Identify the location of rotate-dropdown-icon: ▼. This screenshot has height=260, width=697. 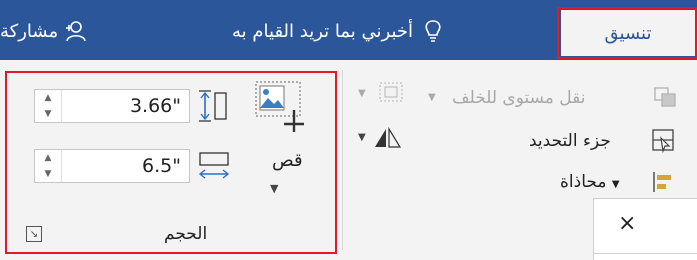
(362, 137).